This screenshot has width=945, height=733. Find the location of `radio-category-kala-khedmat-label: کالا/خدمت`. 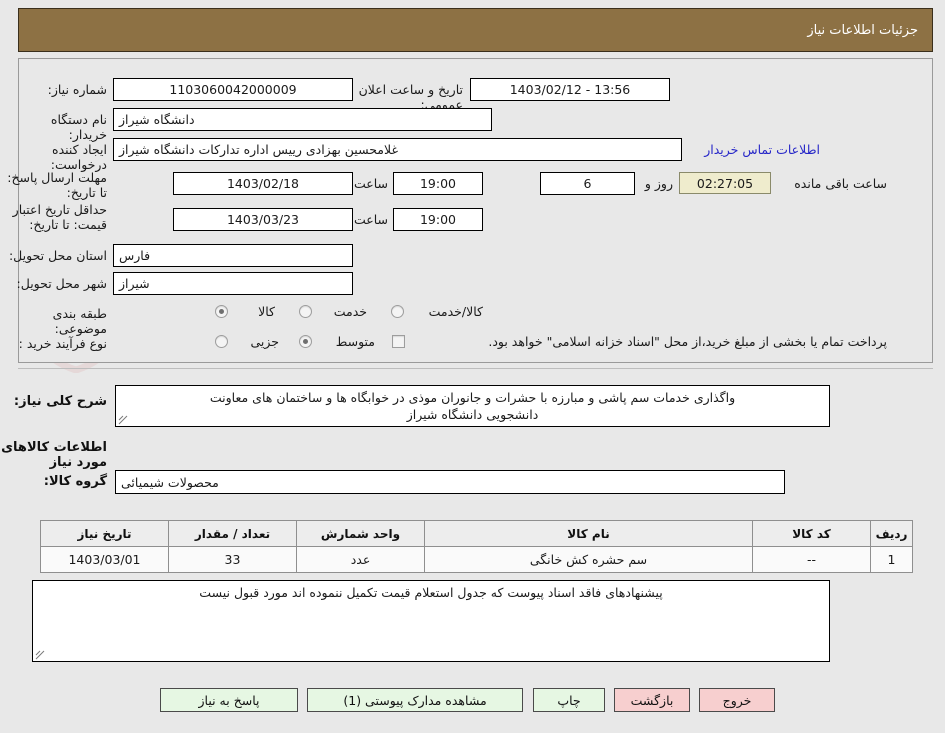

radio-category-kala-khedmat-label: کالا/خدمت is located at coordinates (455, 311).